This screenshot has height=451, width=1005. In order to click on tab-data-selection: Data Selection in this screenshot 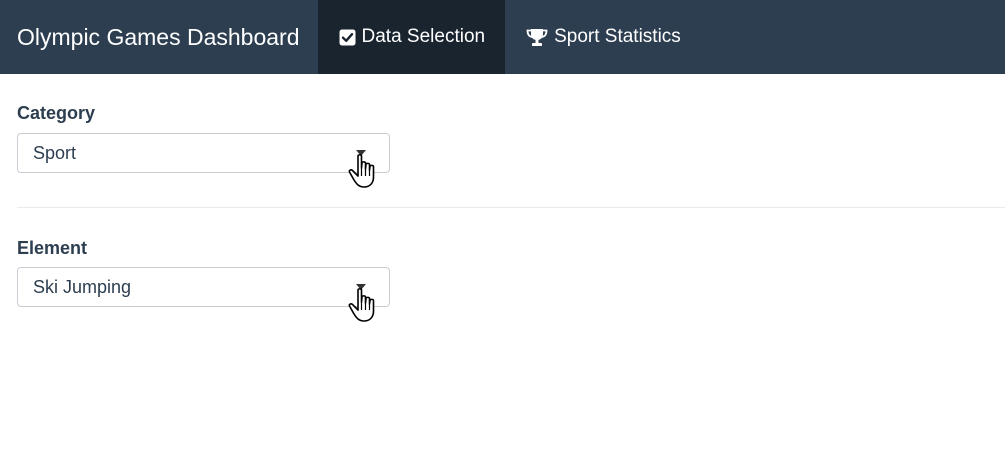, I will do `click(411, 37)`.